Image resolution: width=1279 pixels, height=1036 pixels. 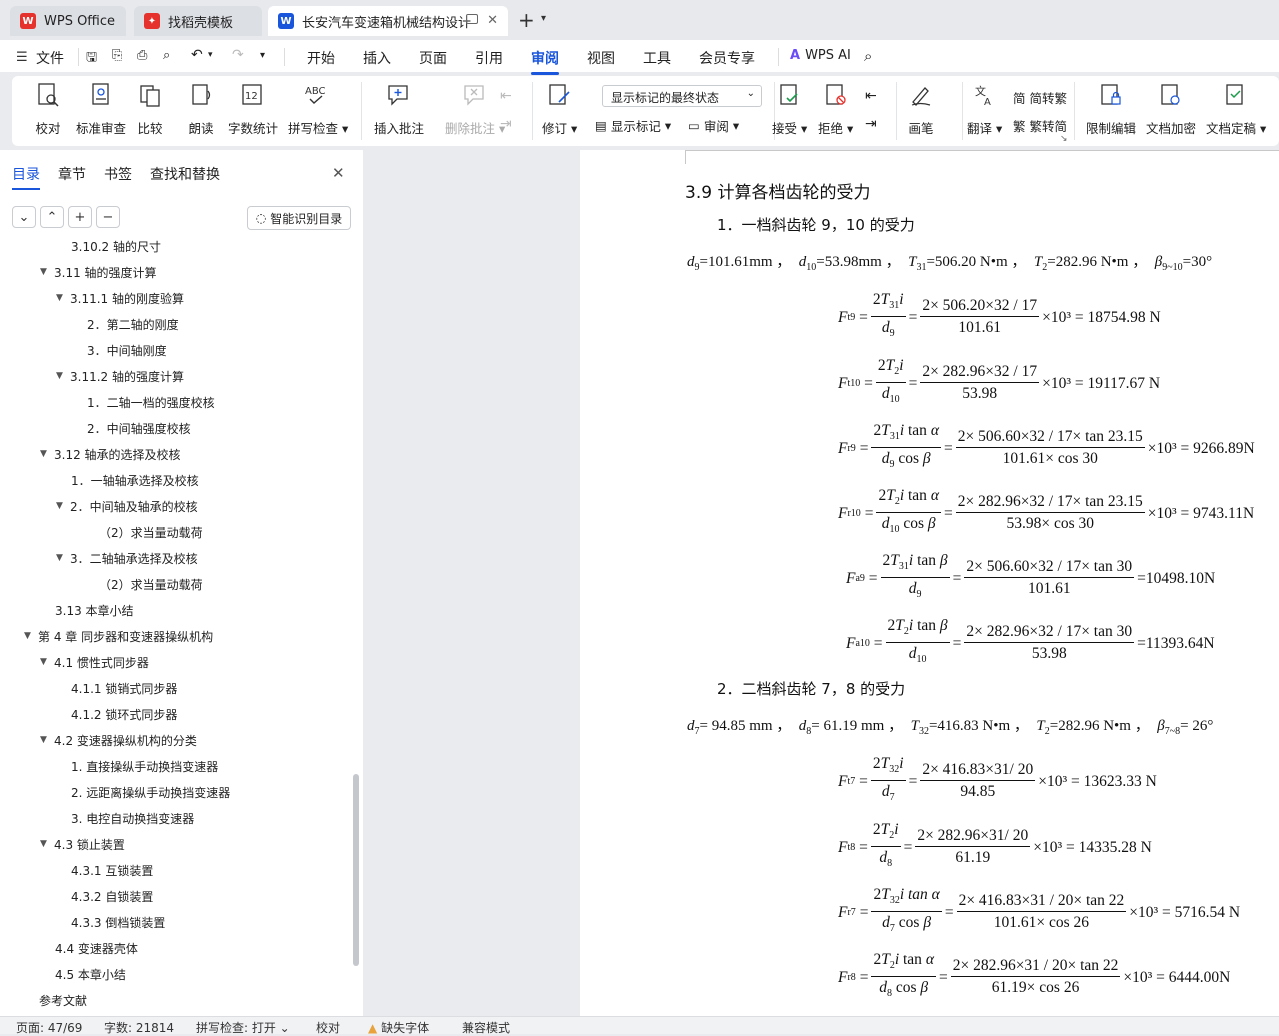 I want to click on toc-item: ▼ 3．二轴轴承选择及校核, so click(x=127, y=558).